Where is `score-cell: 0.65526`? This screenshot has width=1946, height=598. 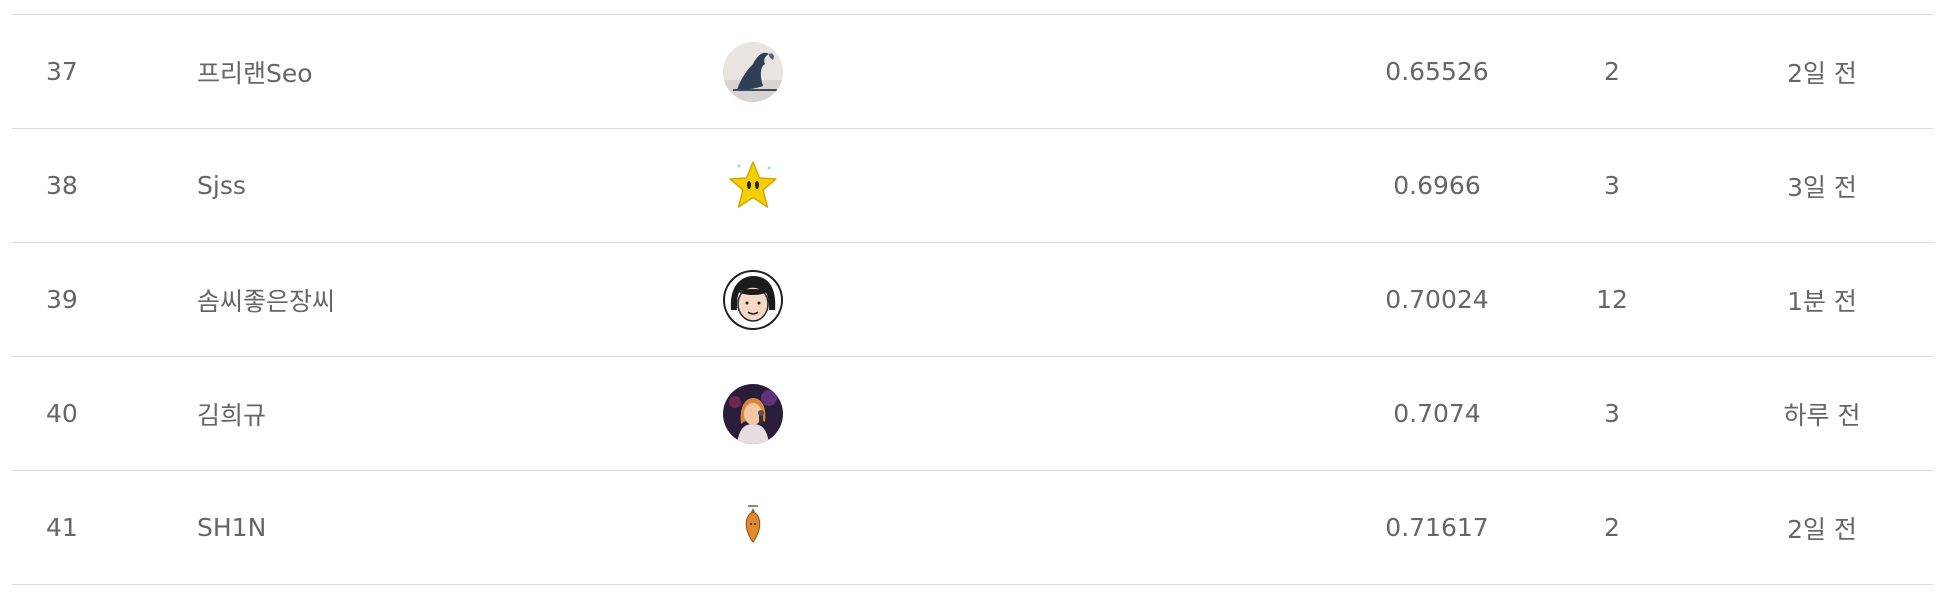
score-cell: 0.65526 is located at coordinates (1437, 71).